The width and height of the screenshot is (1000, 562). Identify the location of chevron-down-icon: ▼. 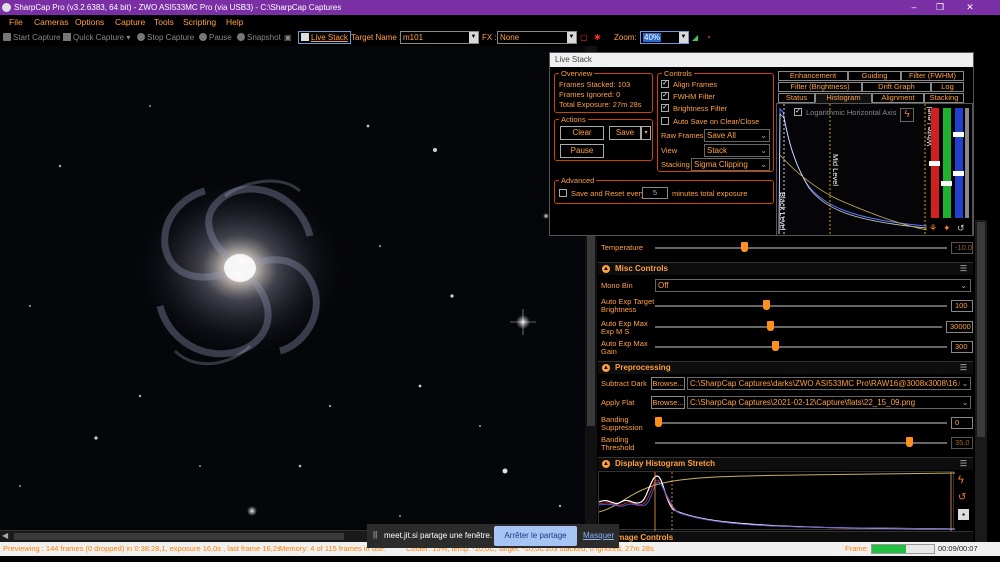
(683, 37).